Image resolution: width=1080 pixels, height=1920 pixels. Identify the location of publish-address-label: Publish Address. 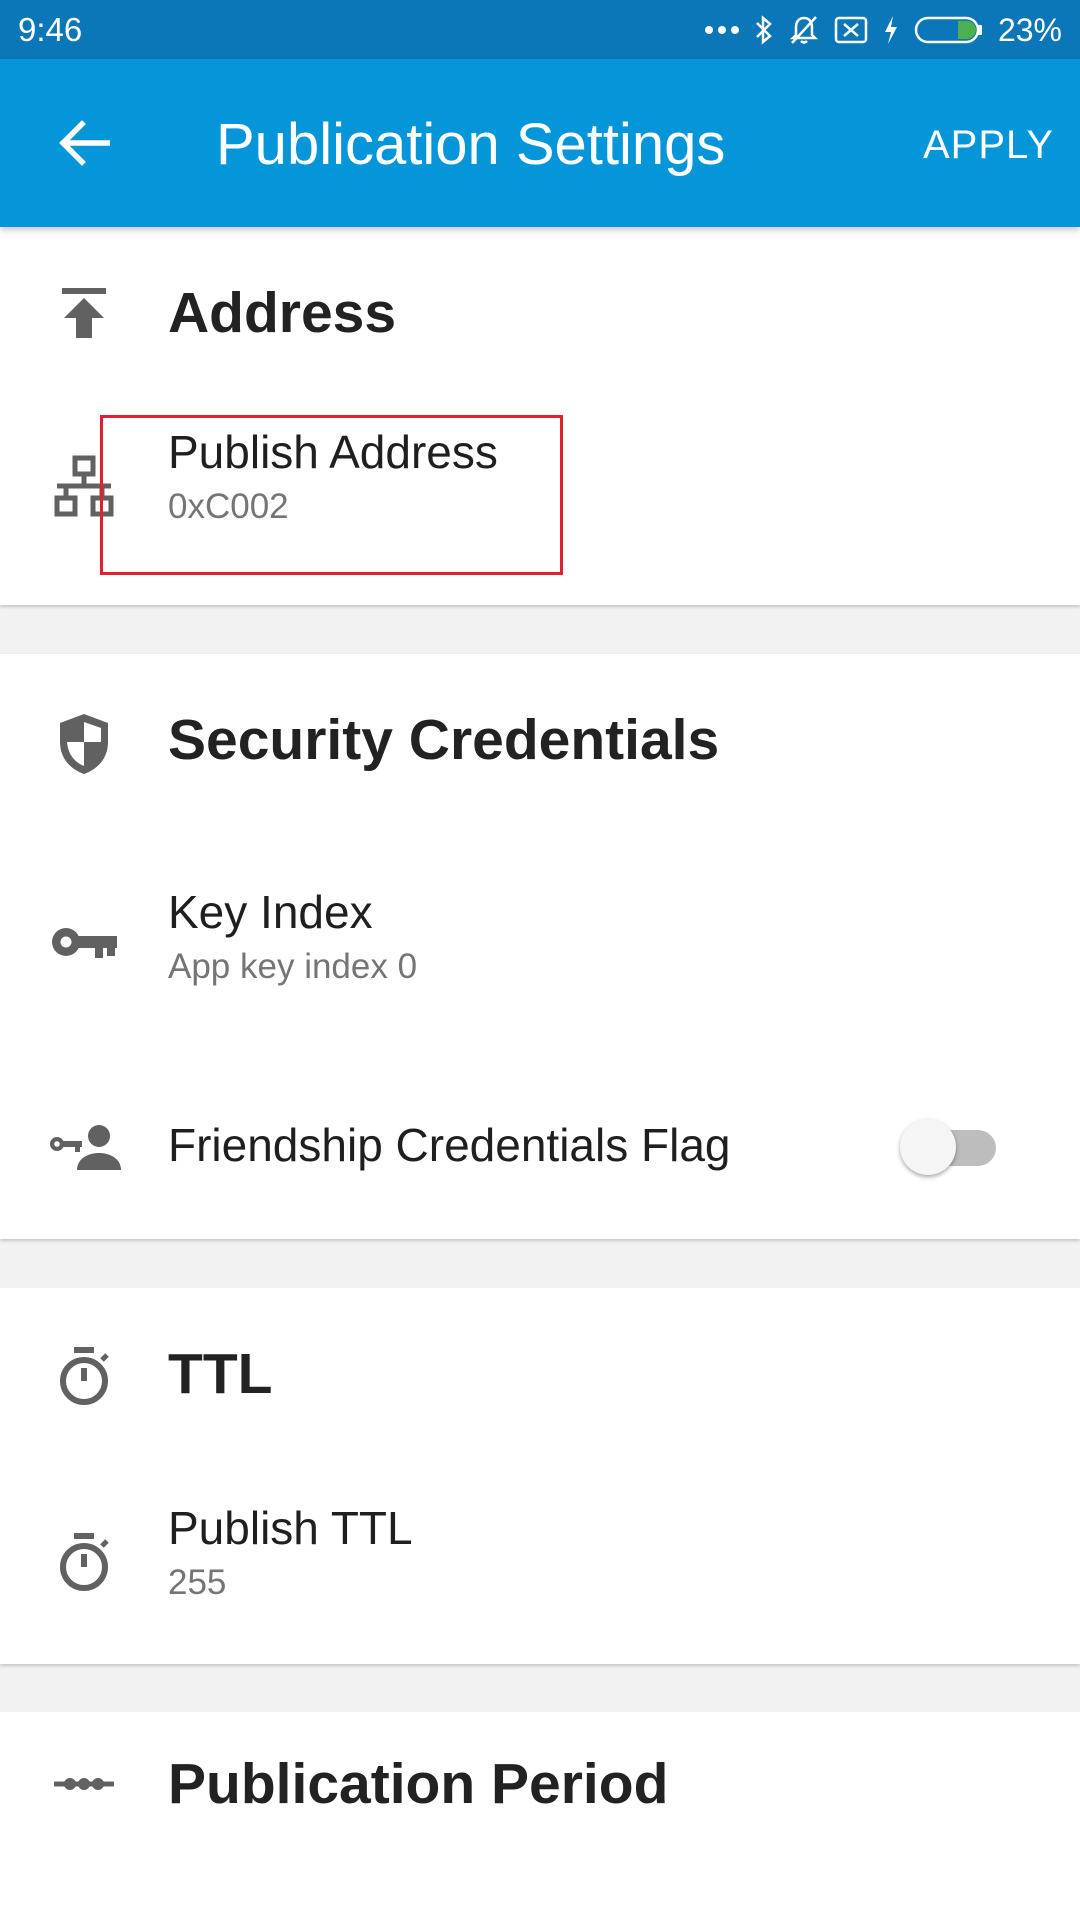
(333, 452).